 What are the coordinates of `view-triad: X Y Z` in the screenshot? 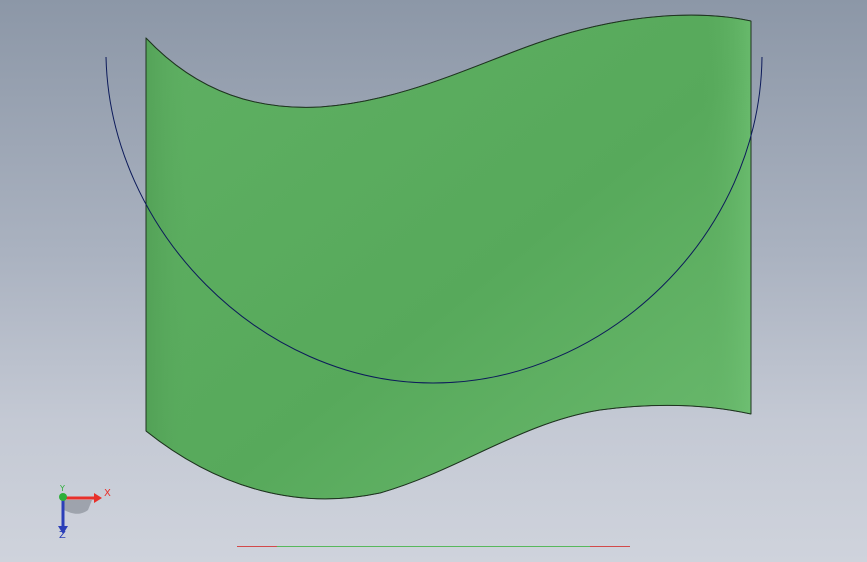 It's located at (83, 514).